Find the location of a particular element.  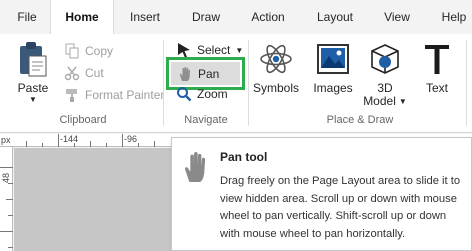

tab-view: View is located at coordinates (397, 17).